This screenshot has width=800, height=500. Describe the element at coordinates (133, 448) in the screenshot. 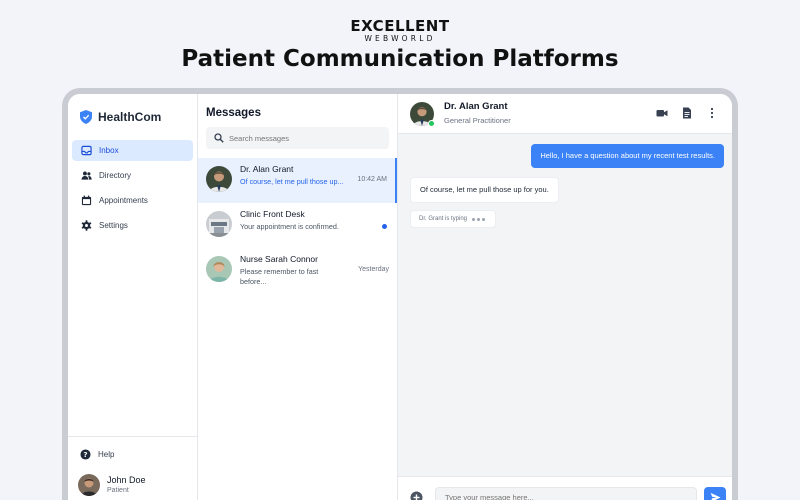

I see `help-link: ? Help` at that location.